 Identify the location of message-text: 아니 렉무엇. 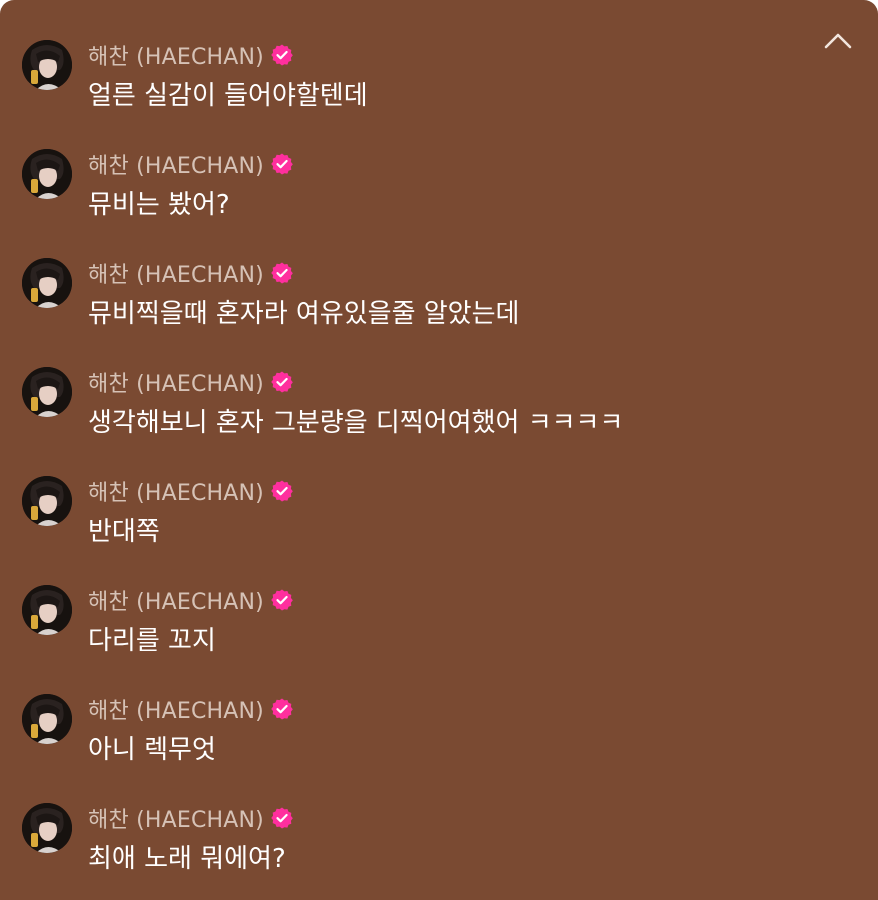
(152, 750).